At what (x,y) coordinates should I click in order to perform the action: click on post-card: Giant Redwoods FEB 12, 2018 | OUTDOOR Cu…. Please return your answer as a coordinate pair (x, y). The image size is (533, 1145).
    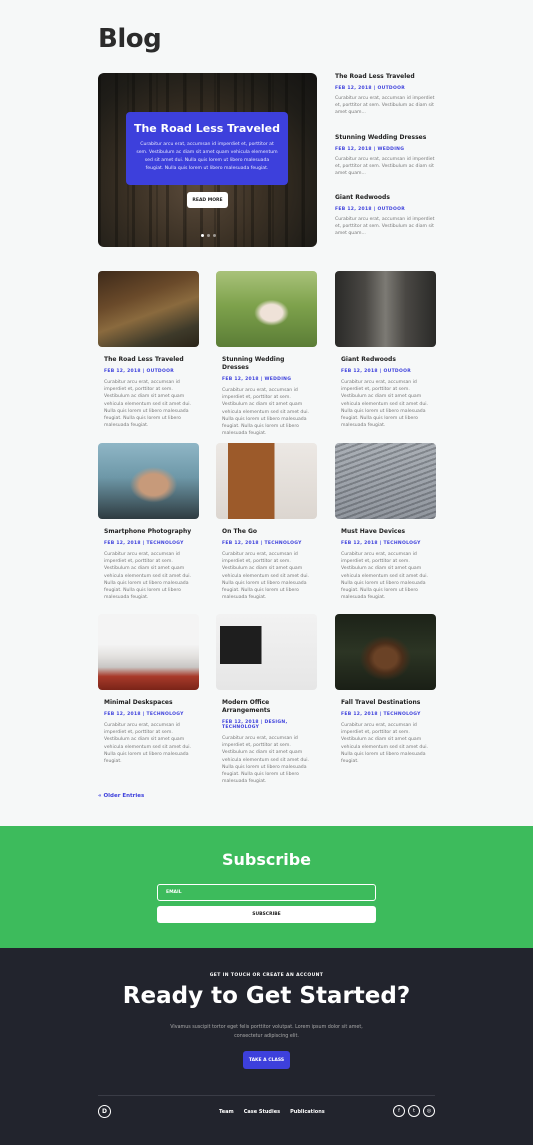
    Looking at the image, I should click on (385, 350).